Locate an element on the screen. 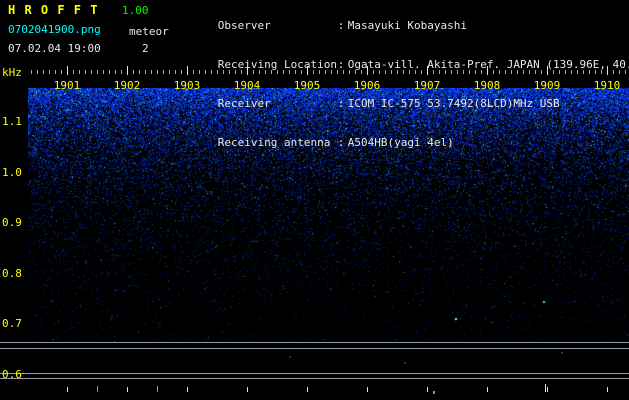  freq-label: 1.0 is located at coordinates (12, 172).